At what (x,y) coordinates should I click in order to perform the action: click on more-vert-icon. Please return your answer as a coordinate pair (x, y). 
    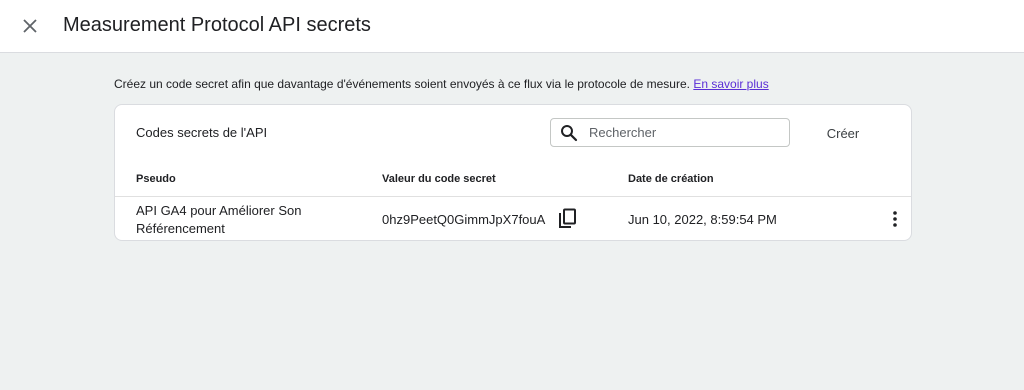
    Looking at the image, I should click on (895, 219).